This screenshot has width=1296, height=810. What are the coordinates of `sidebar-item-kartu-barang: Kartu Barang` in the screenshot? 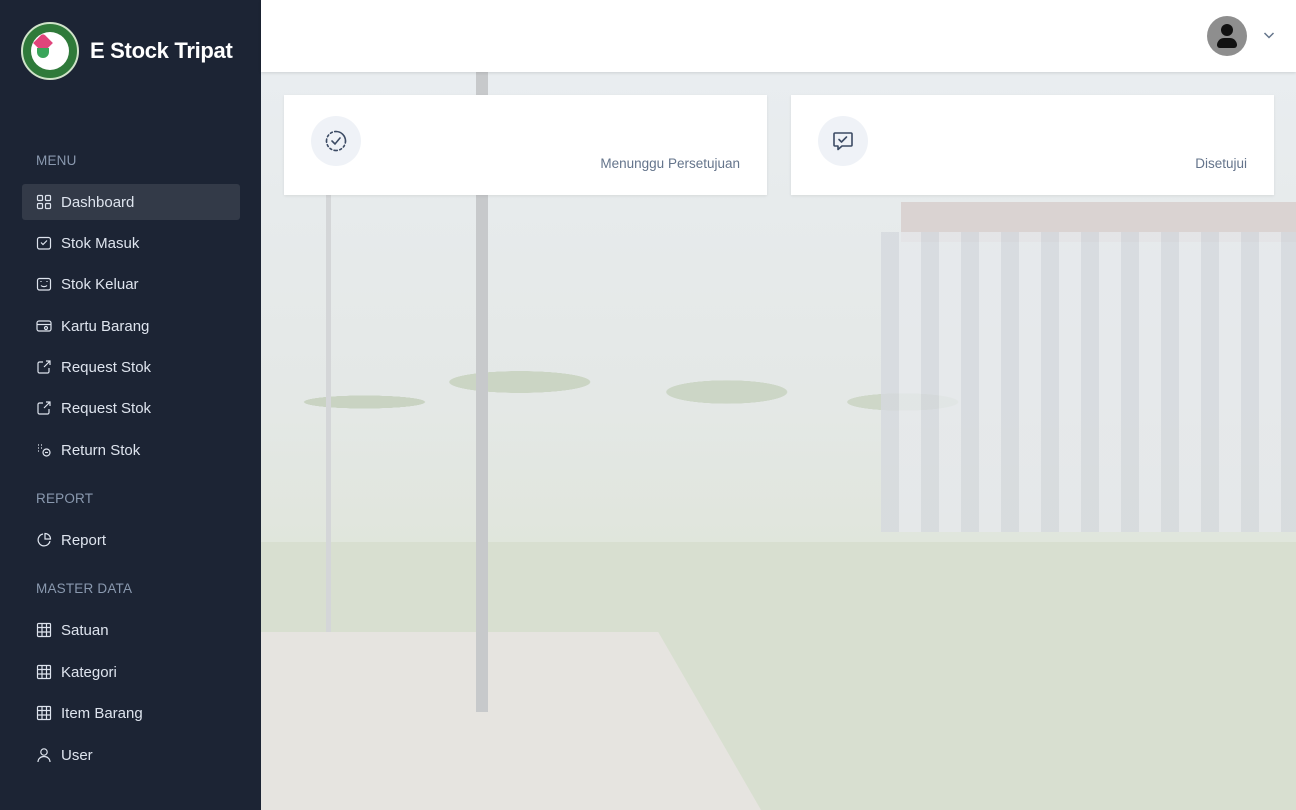 It's located at (131, 326).